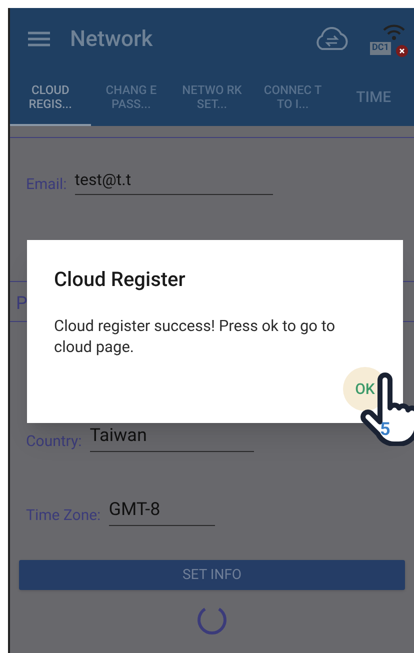 Image resolution: width=414 pixels, height=653 pixels. I want to click on email-field: test@t.t, so click(173, 181).